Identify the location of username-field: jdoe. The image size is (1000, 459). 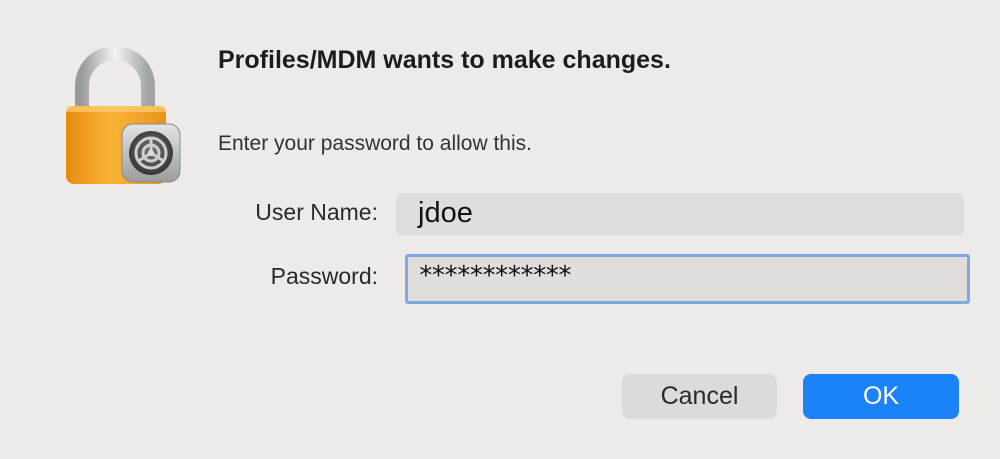
(680, 214).